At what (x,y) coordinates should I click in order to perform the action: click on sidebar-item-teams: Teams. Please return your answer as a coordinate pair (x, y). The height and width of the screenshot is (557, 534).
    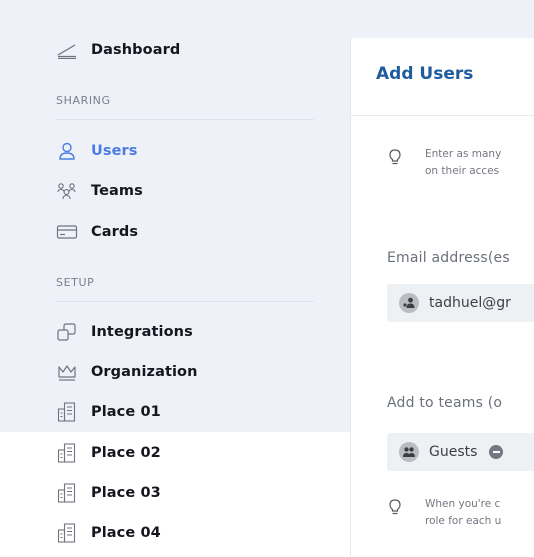
    Looking at the image, I should click on (99, 191).